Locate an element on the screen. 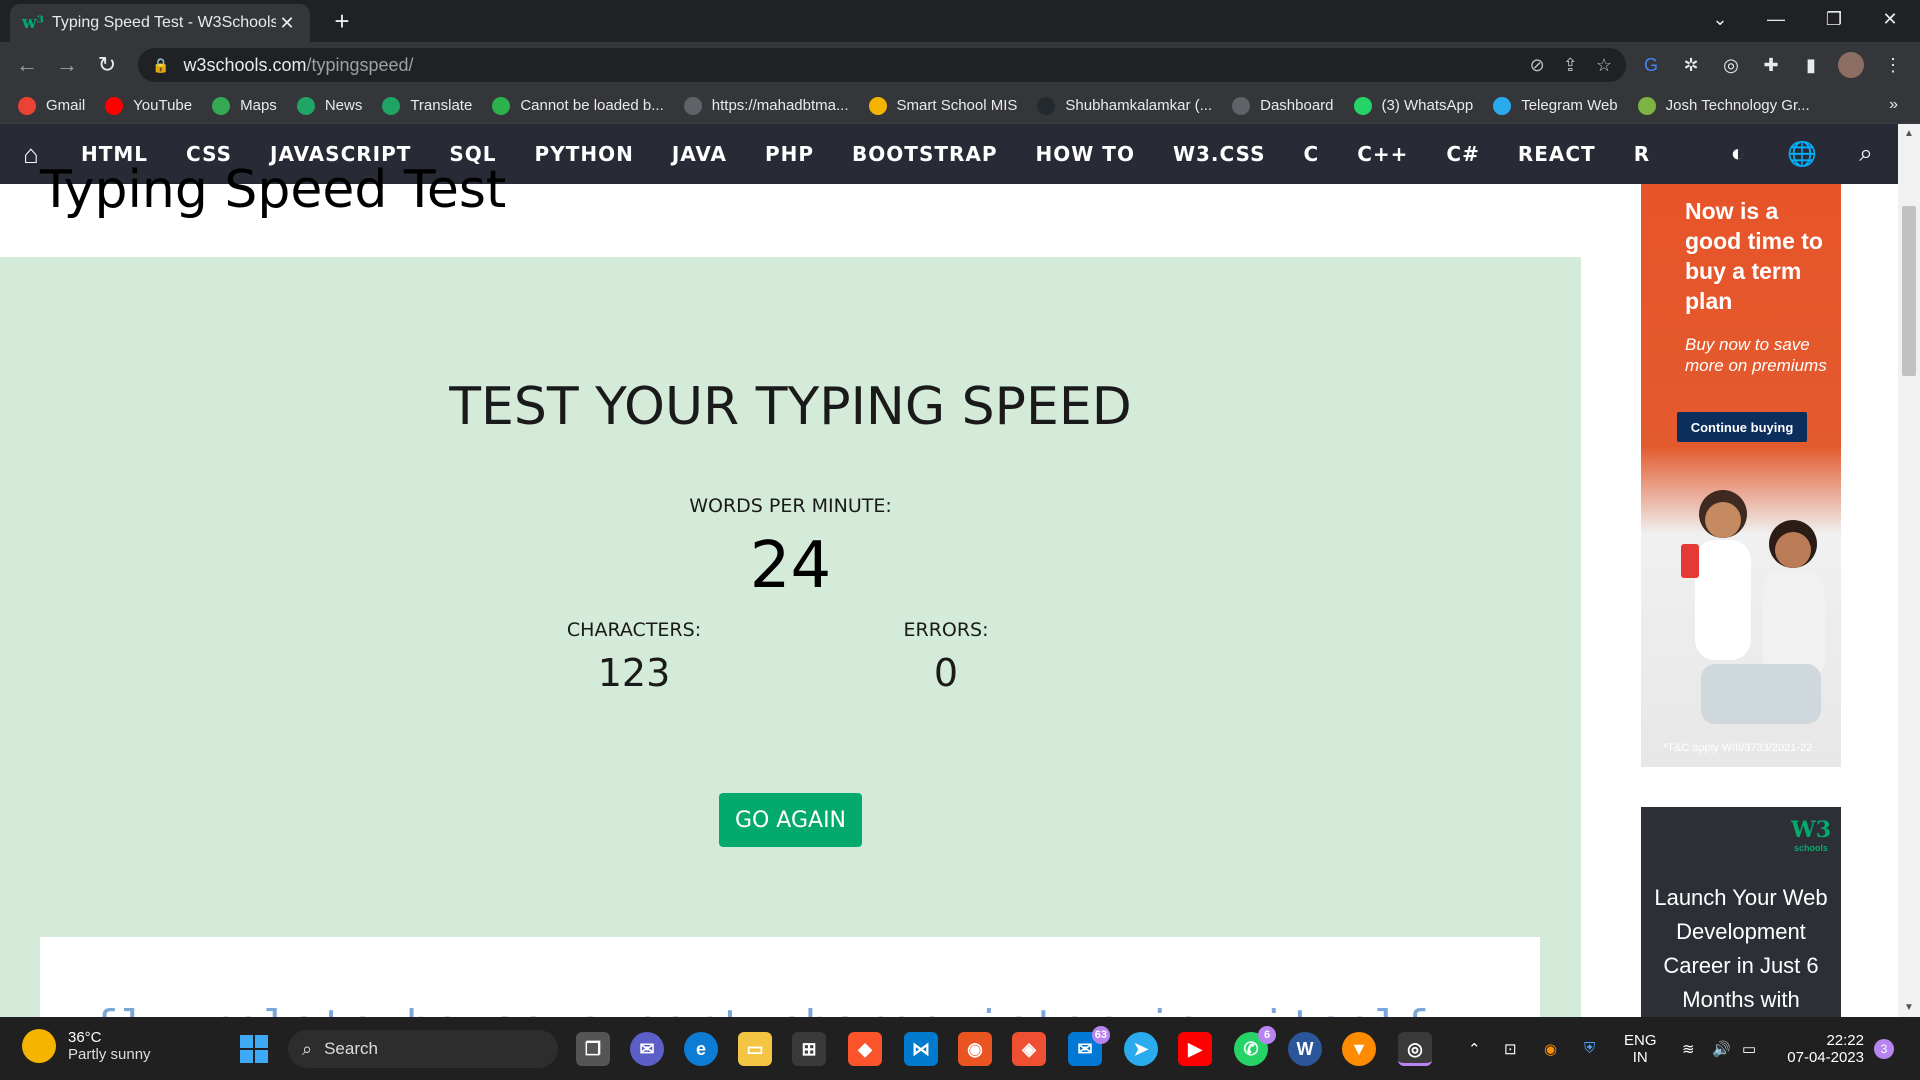  search-icon: ⌕ is located at coordinates (1866, 154).